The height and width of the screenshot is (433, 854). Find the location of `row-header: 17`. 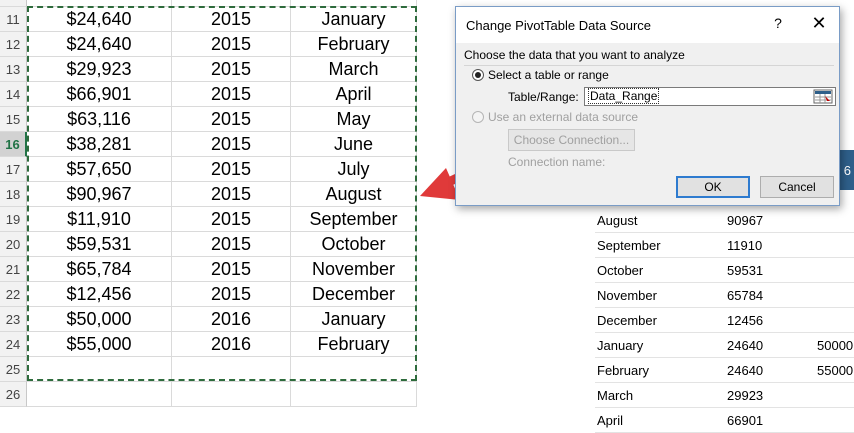

row-header: 17 is located at coordinates (13, 169).